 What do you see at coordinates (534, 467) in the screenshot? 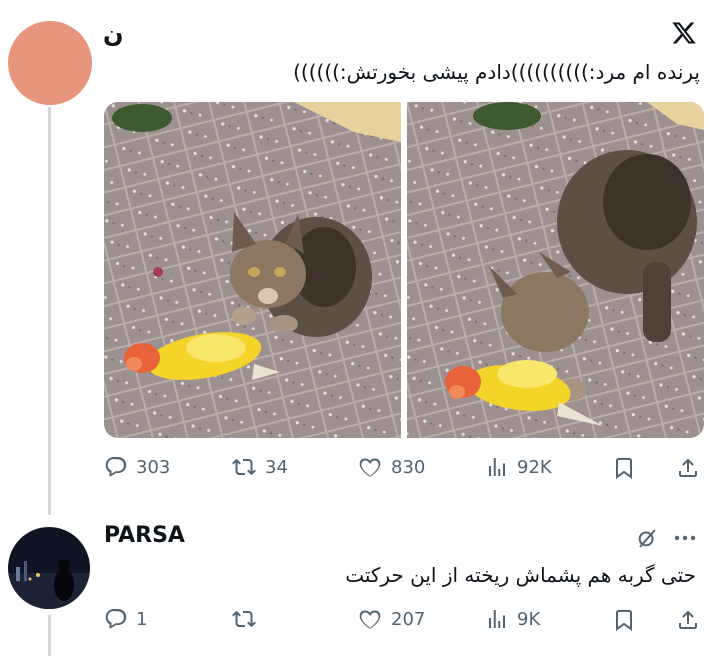
I see `views-count: 92K` at bounding box center [534, 467].